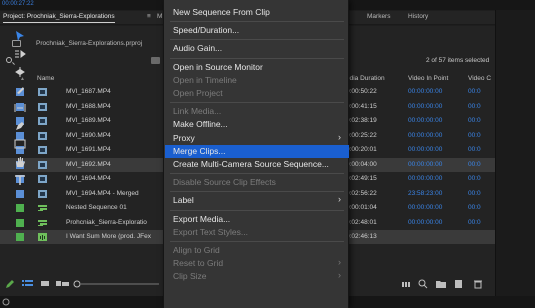 This screenshot has width=535, height=308. Describe the element at coordinates (418, 16) in the screenshot. I see `tab-history: History` at that location.